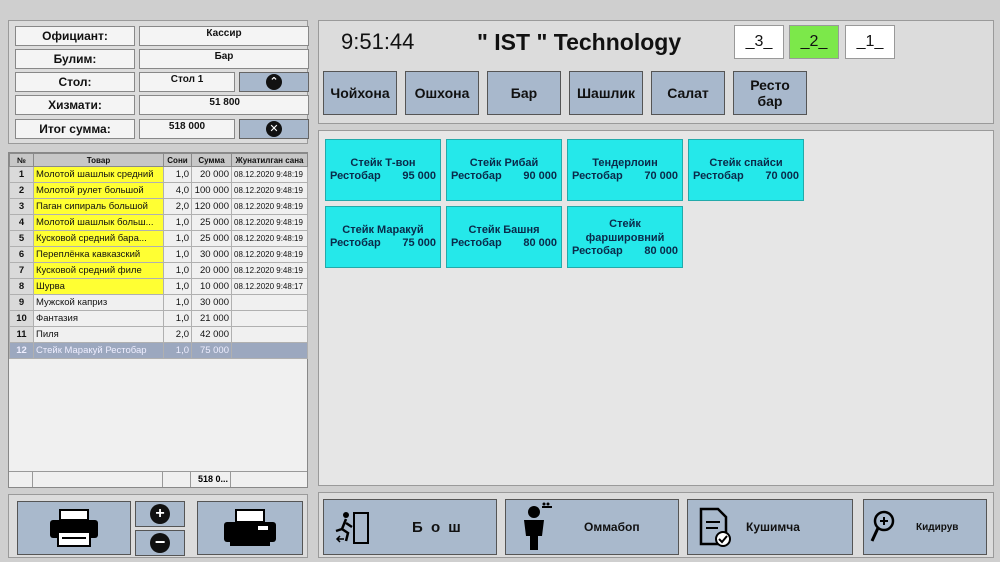 The height and width of the screenshot is (562, 1000). I want to click on table-row: 10 Фантазия 1,0 21 000, so click(158, 318).